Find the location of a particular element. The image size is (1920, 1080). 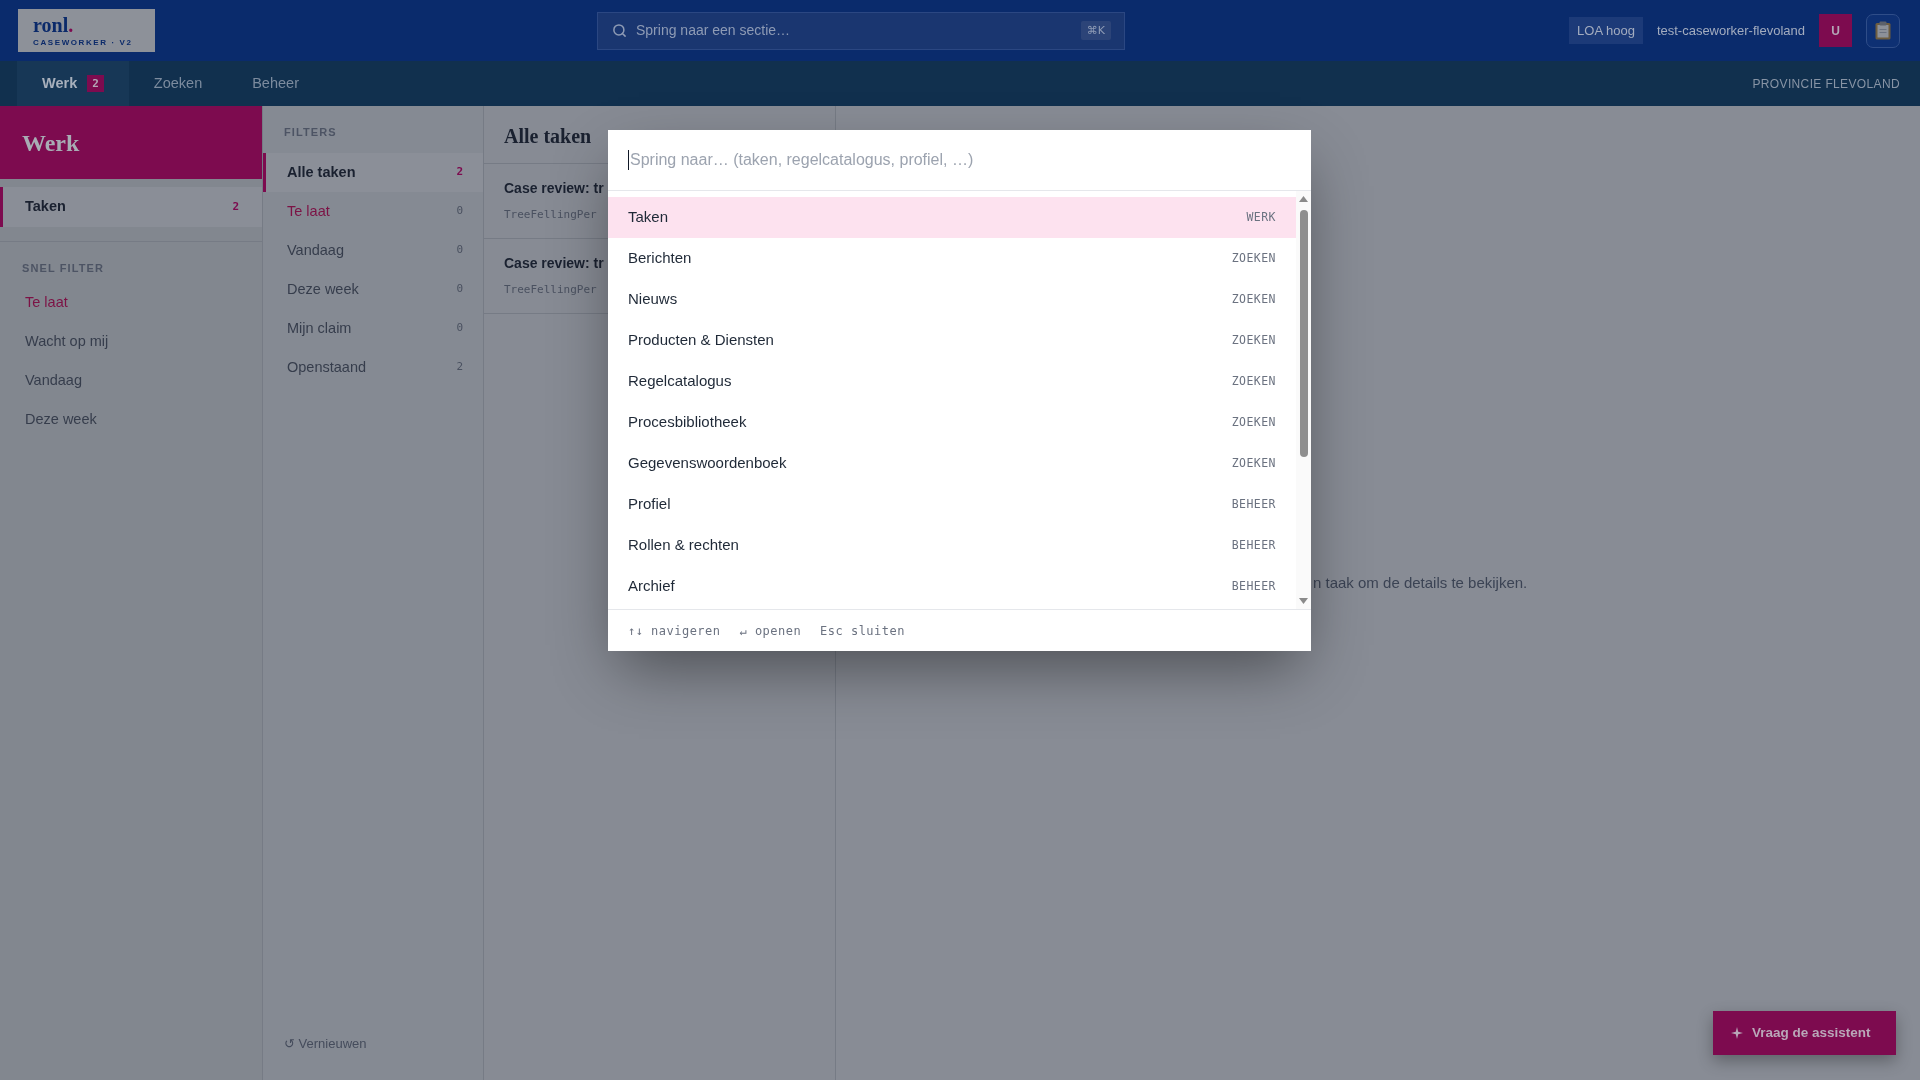

nav-tab: Beheer is located at coordinates (275, 83).